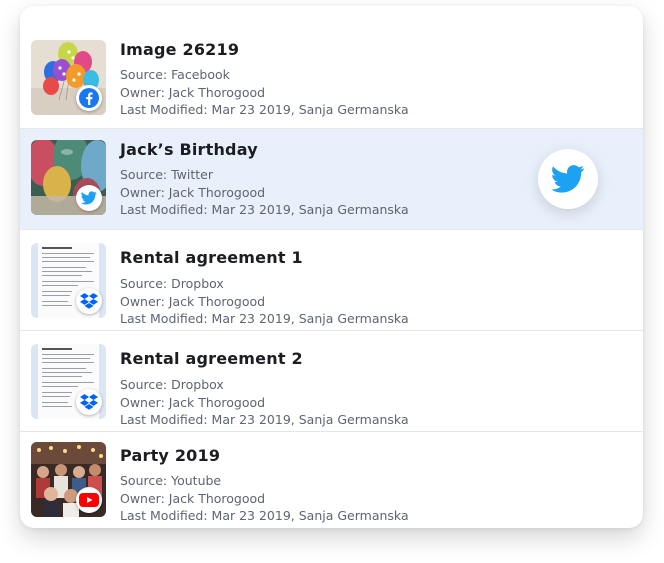  What do you see at coordinates (89, 98) in the screenshot?
I see `facebook-icon` at bounding box center [89, 98].